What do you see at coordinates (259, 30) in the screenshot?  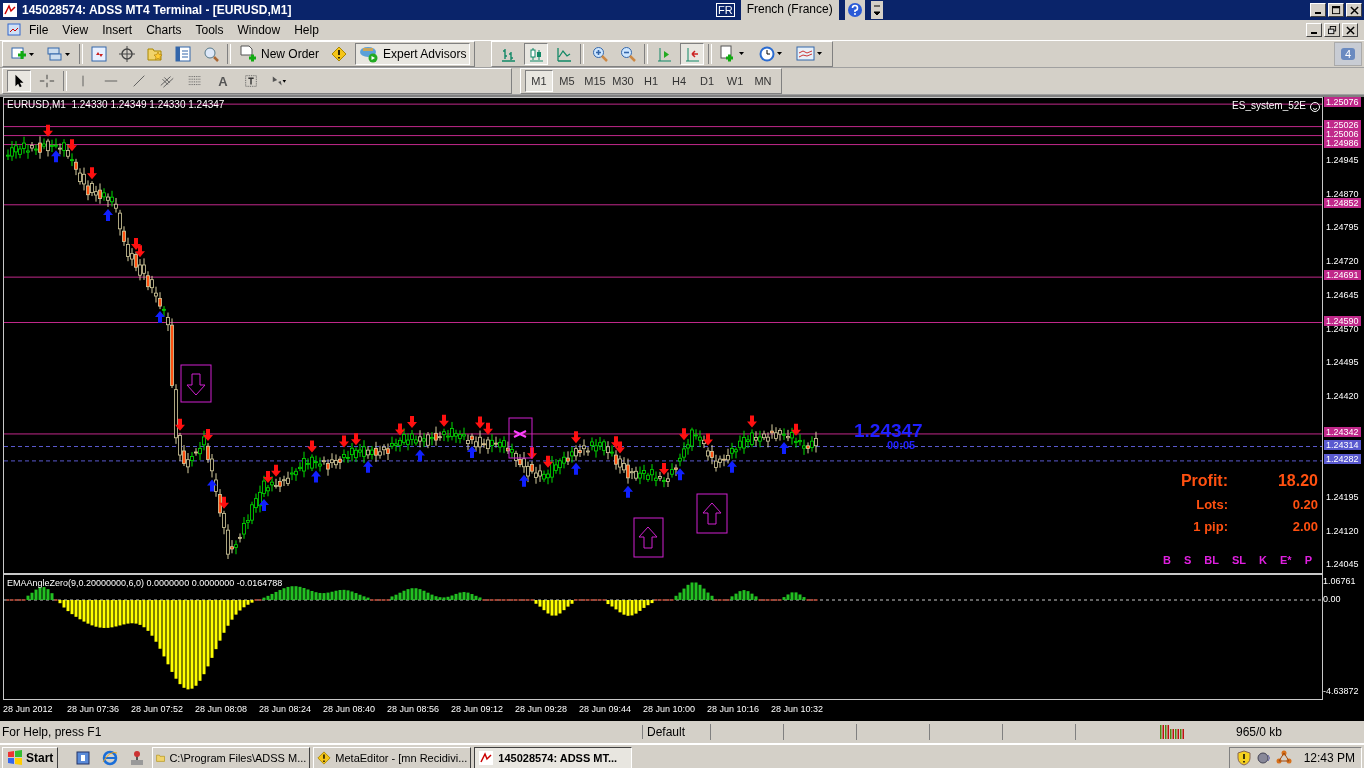 I see `menu-item: Window` at bounding box center [259, 30].